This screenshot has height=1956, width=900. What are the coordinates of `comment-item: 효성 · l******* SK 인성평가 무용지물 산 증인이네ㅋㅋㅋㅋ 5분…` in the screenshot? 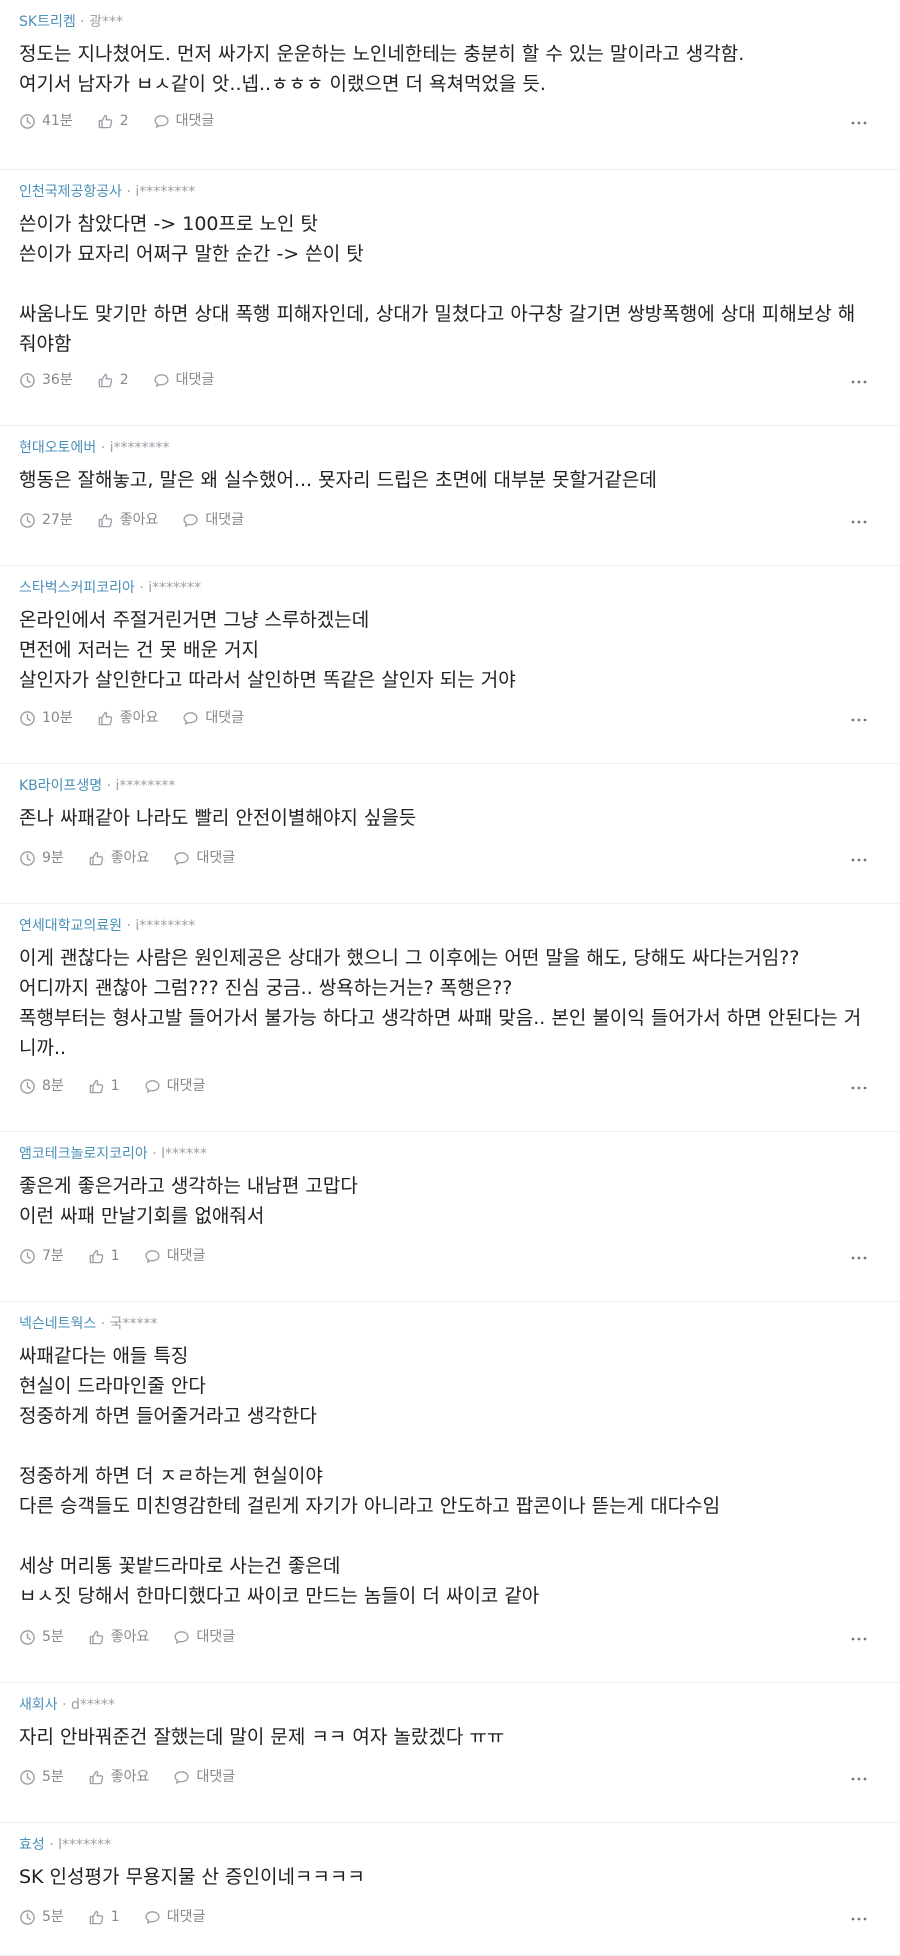 It's located at (450, 1889).